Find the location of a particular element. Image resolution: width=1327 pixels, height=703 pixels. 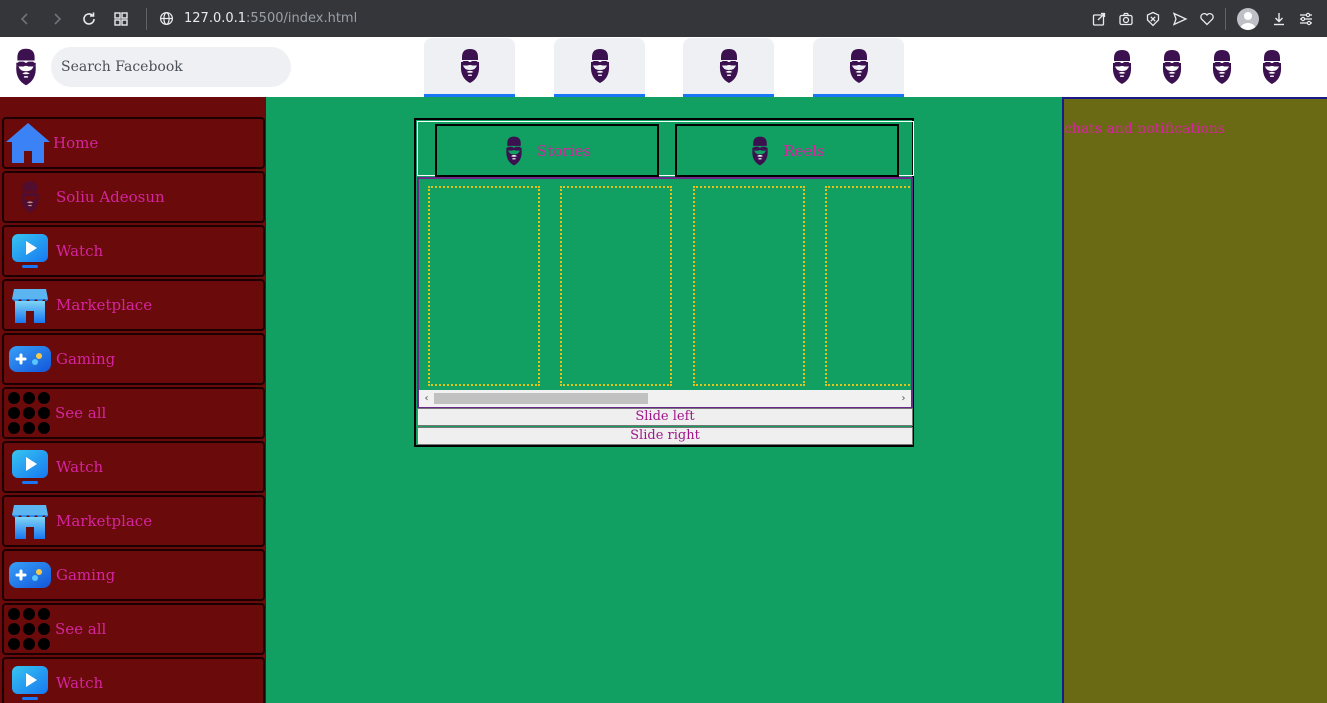

tab-stories: Stories is located at coordinates (547, 150).